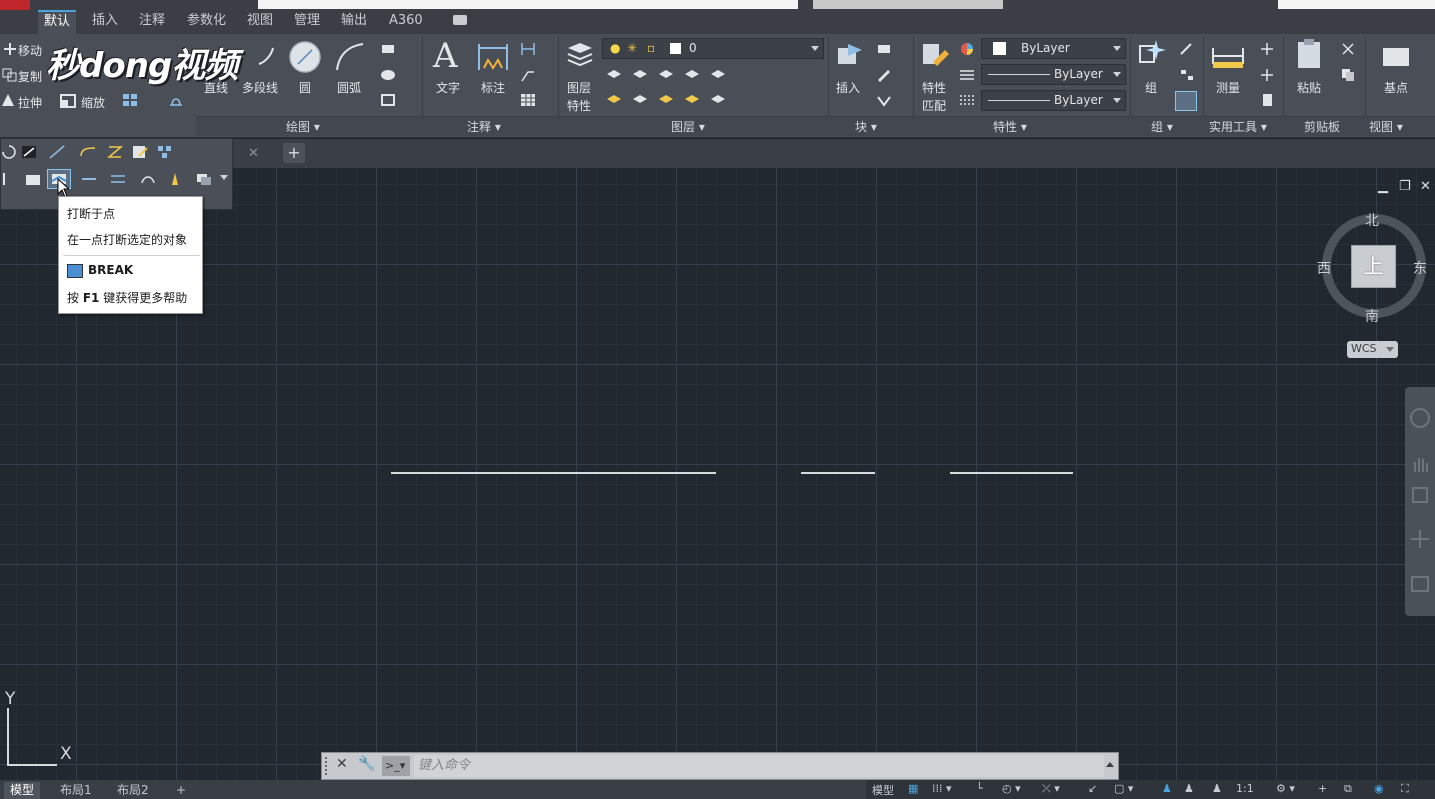 This screenshot has height=799, width=1435. I want to click on match-properties-icon, so click(935, 56).